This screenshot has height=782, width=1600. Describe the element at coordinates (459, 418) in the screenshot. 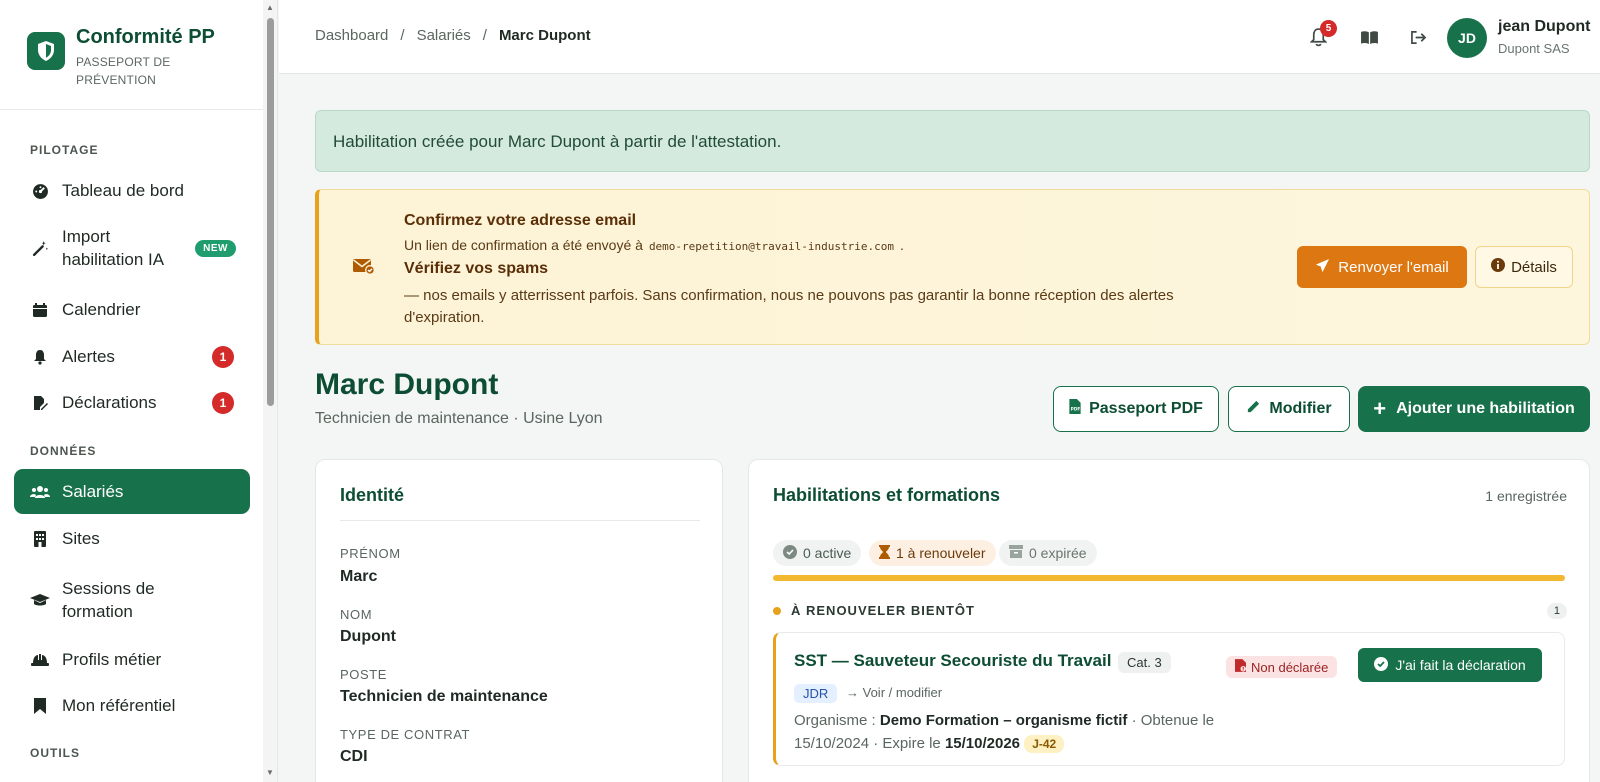

I see `page-subtitle: Technicien de maintenance · Usine Lyon` at that location.